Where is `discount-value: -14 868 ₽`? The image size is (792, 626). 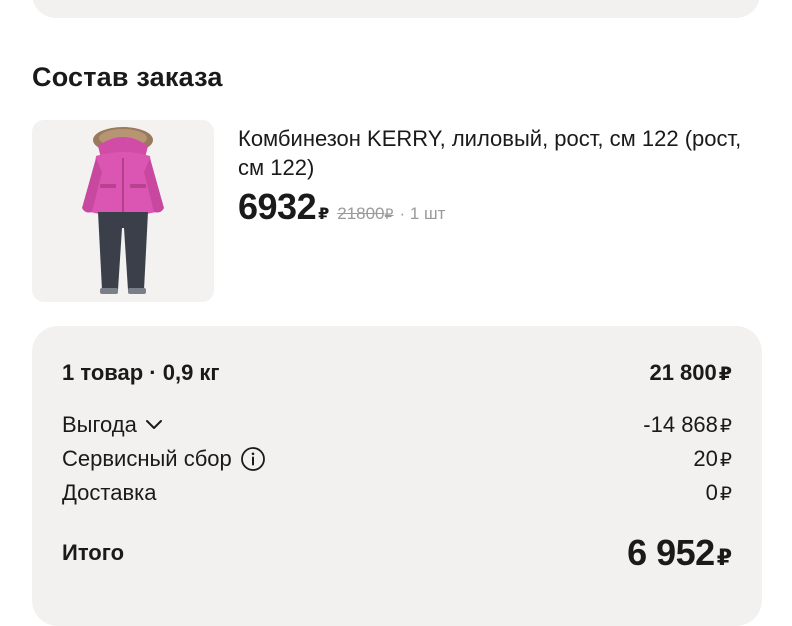
discount-value: -14 868 ₽ is located at coordinates (687, 425).